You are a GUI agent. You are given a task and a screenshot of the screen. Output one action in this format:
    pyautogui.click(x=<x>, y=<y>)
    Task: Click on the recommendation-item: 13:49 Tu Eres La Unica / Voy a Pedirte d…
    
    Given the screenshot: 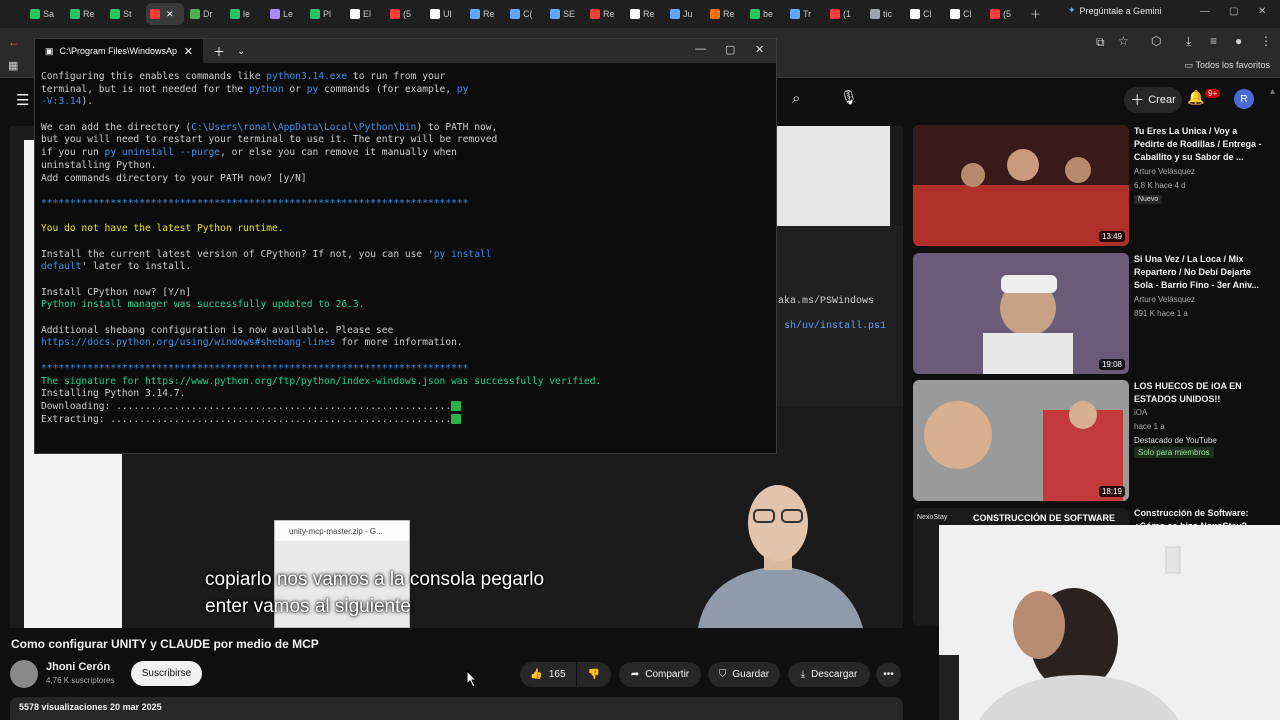 What is the action you would take?
    pyautogui.click(x=1091, y=186)
    